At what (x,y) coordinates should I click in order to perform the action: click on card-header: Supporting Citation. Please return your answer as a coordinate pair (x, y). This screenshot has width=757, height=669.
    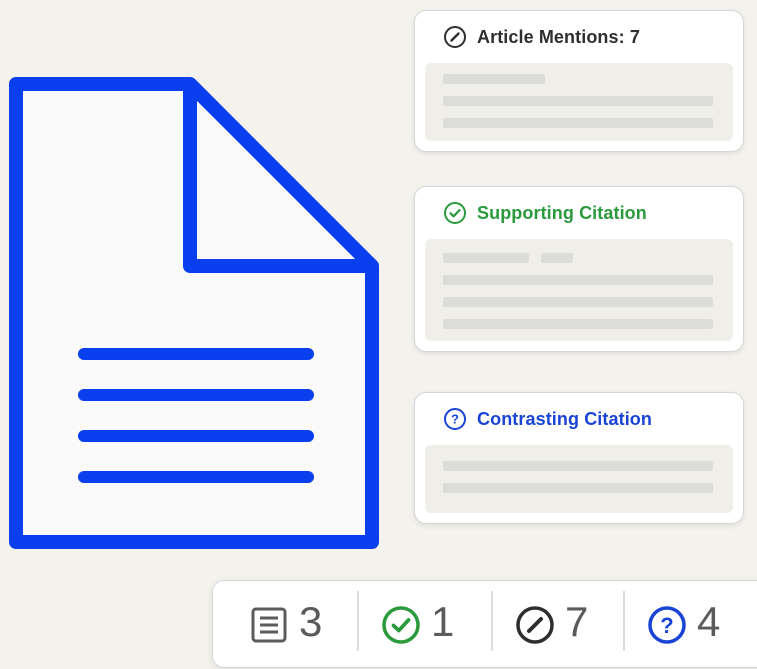
    Looking at the image, I should click on (545, 213).